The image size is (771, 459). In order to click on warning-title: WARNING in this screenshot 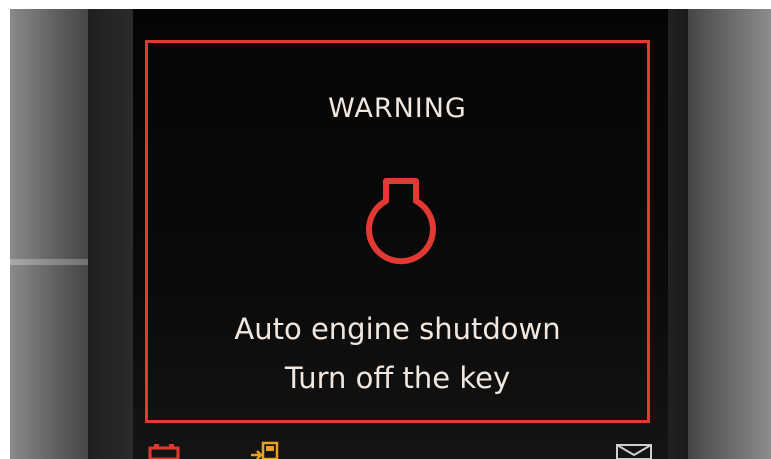, I will do `click(397, 108)`.